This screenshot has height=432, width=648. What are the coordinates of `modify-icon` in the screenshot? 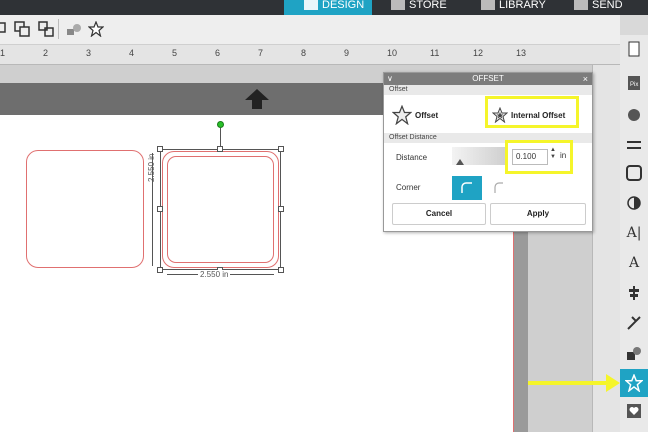 It's located at (634, 353).